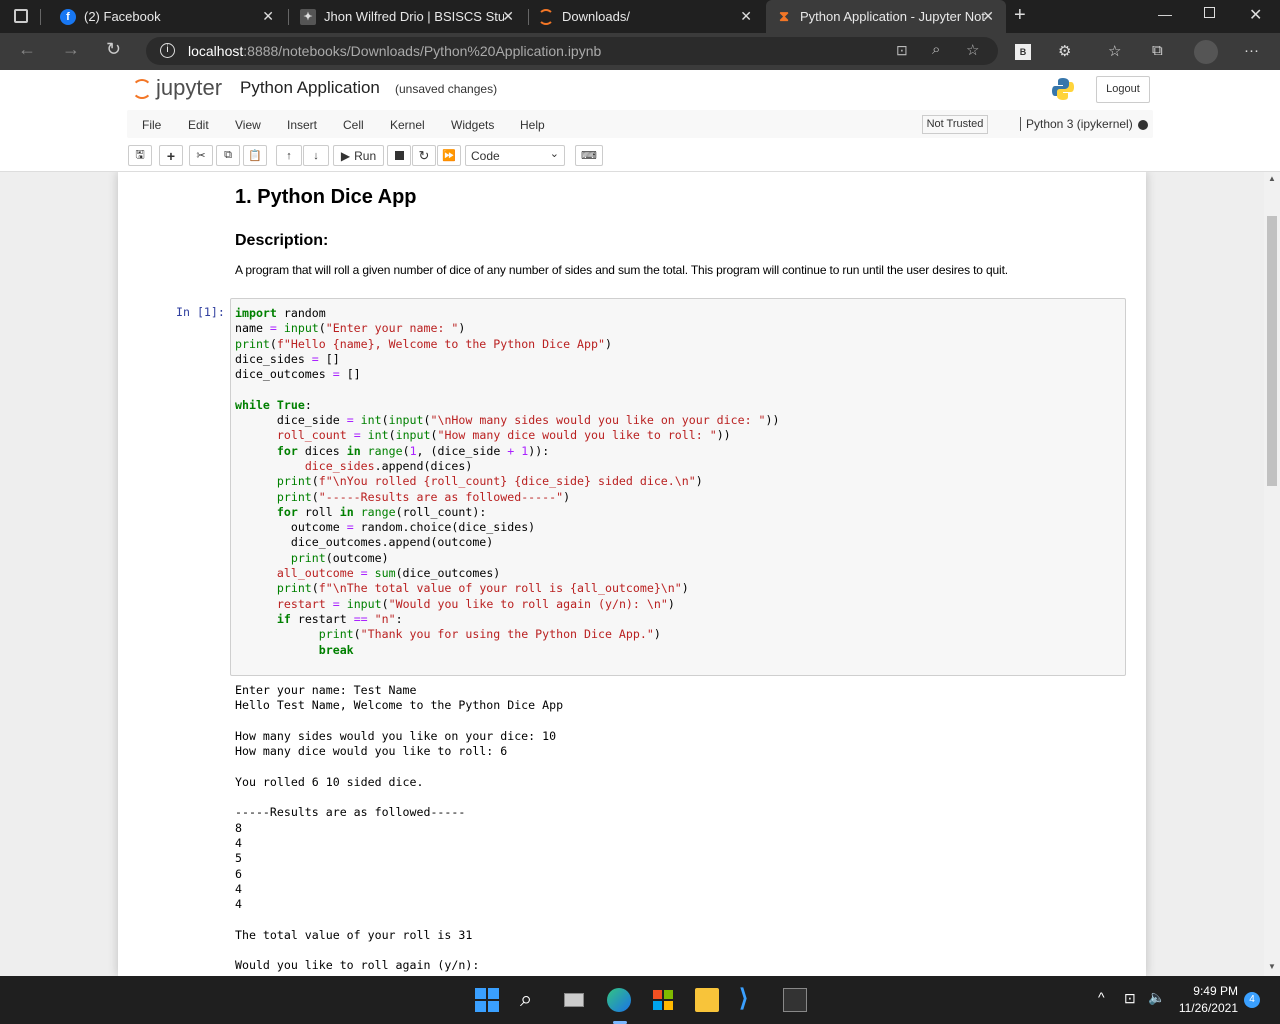 The image size is (1280, 1024). I want to click on kernel-name: Python 3 (ipykernel), so click(1076, 124).